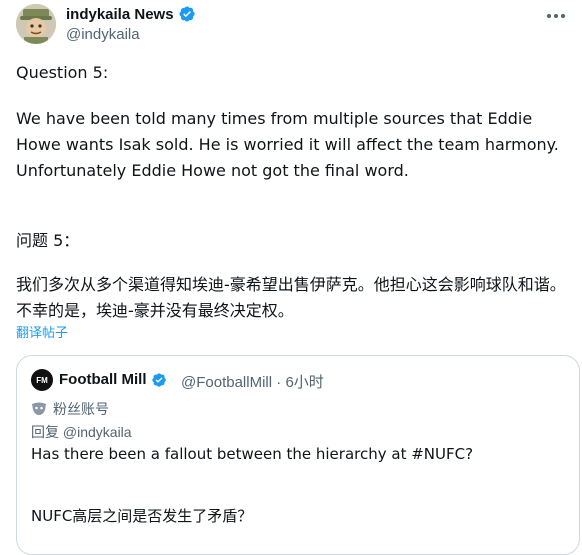 The height and width of the screenshot is (555, 582). I want to click on quote-meta: @FootballMill · 6小时, so click(252, 381).